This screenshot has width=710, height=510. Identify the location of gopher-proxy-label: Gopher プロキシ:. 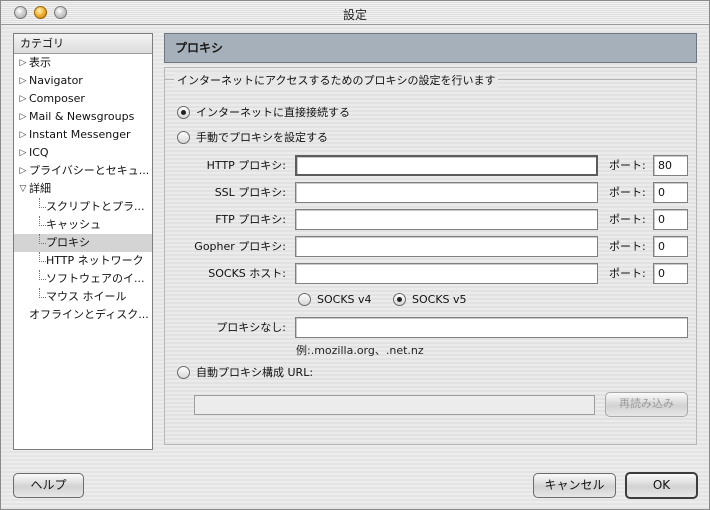
(240, 246).